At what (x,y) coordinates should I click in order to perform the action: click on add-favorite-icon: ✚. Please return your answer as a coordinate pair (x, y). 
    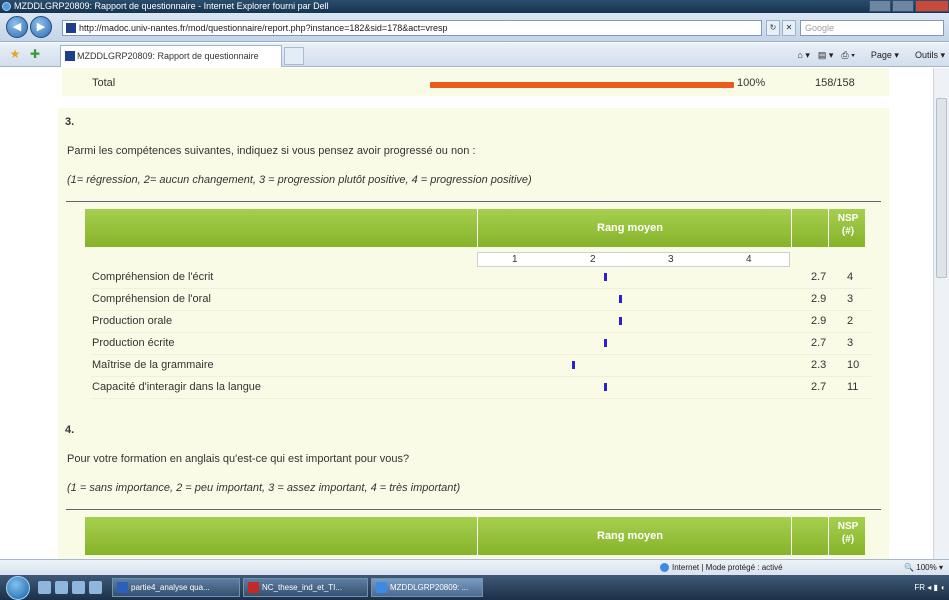
    Looking at the image, I should click on (35, 54).